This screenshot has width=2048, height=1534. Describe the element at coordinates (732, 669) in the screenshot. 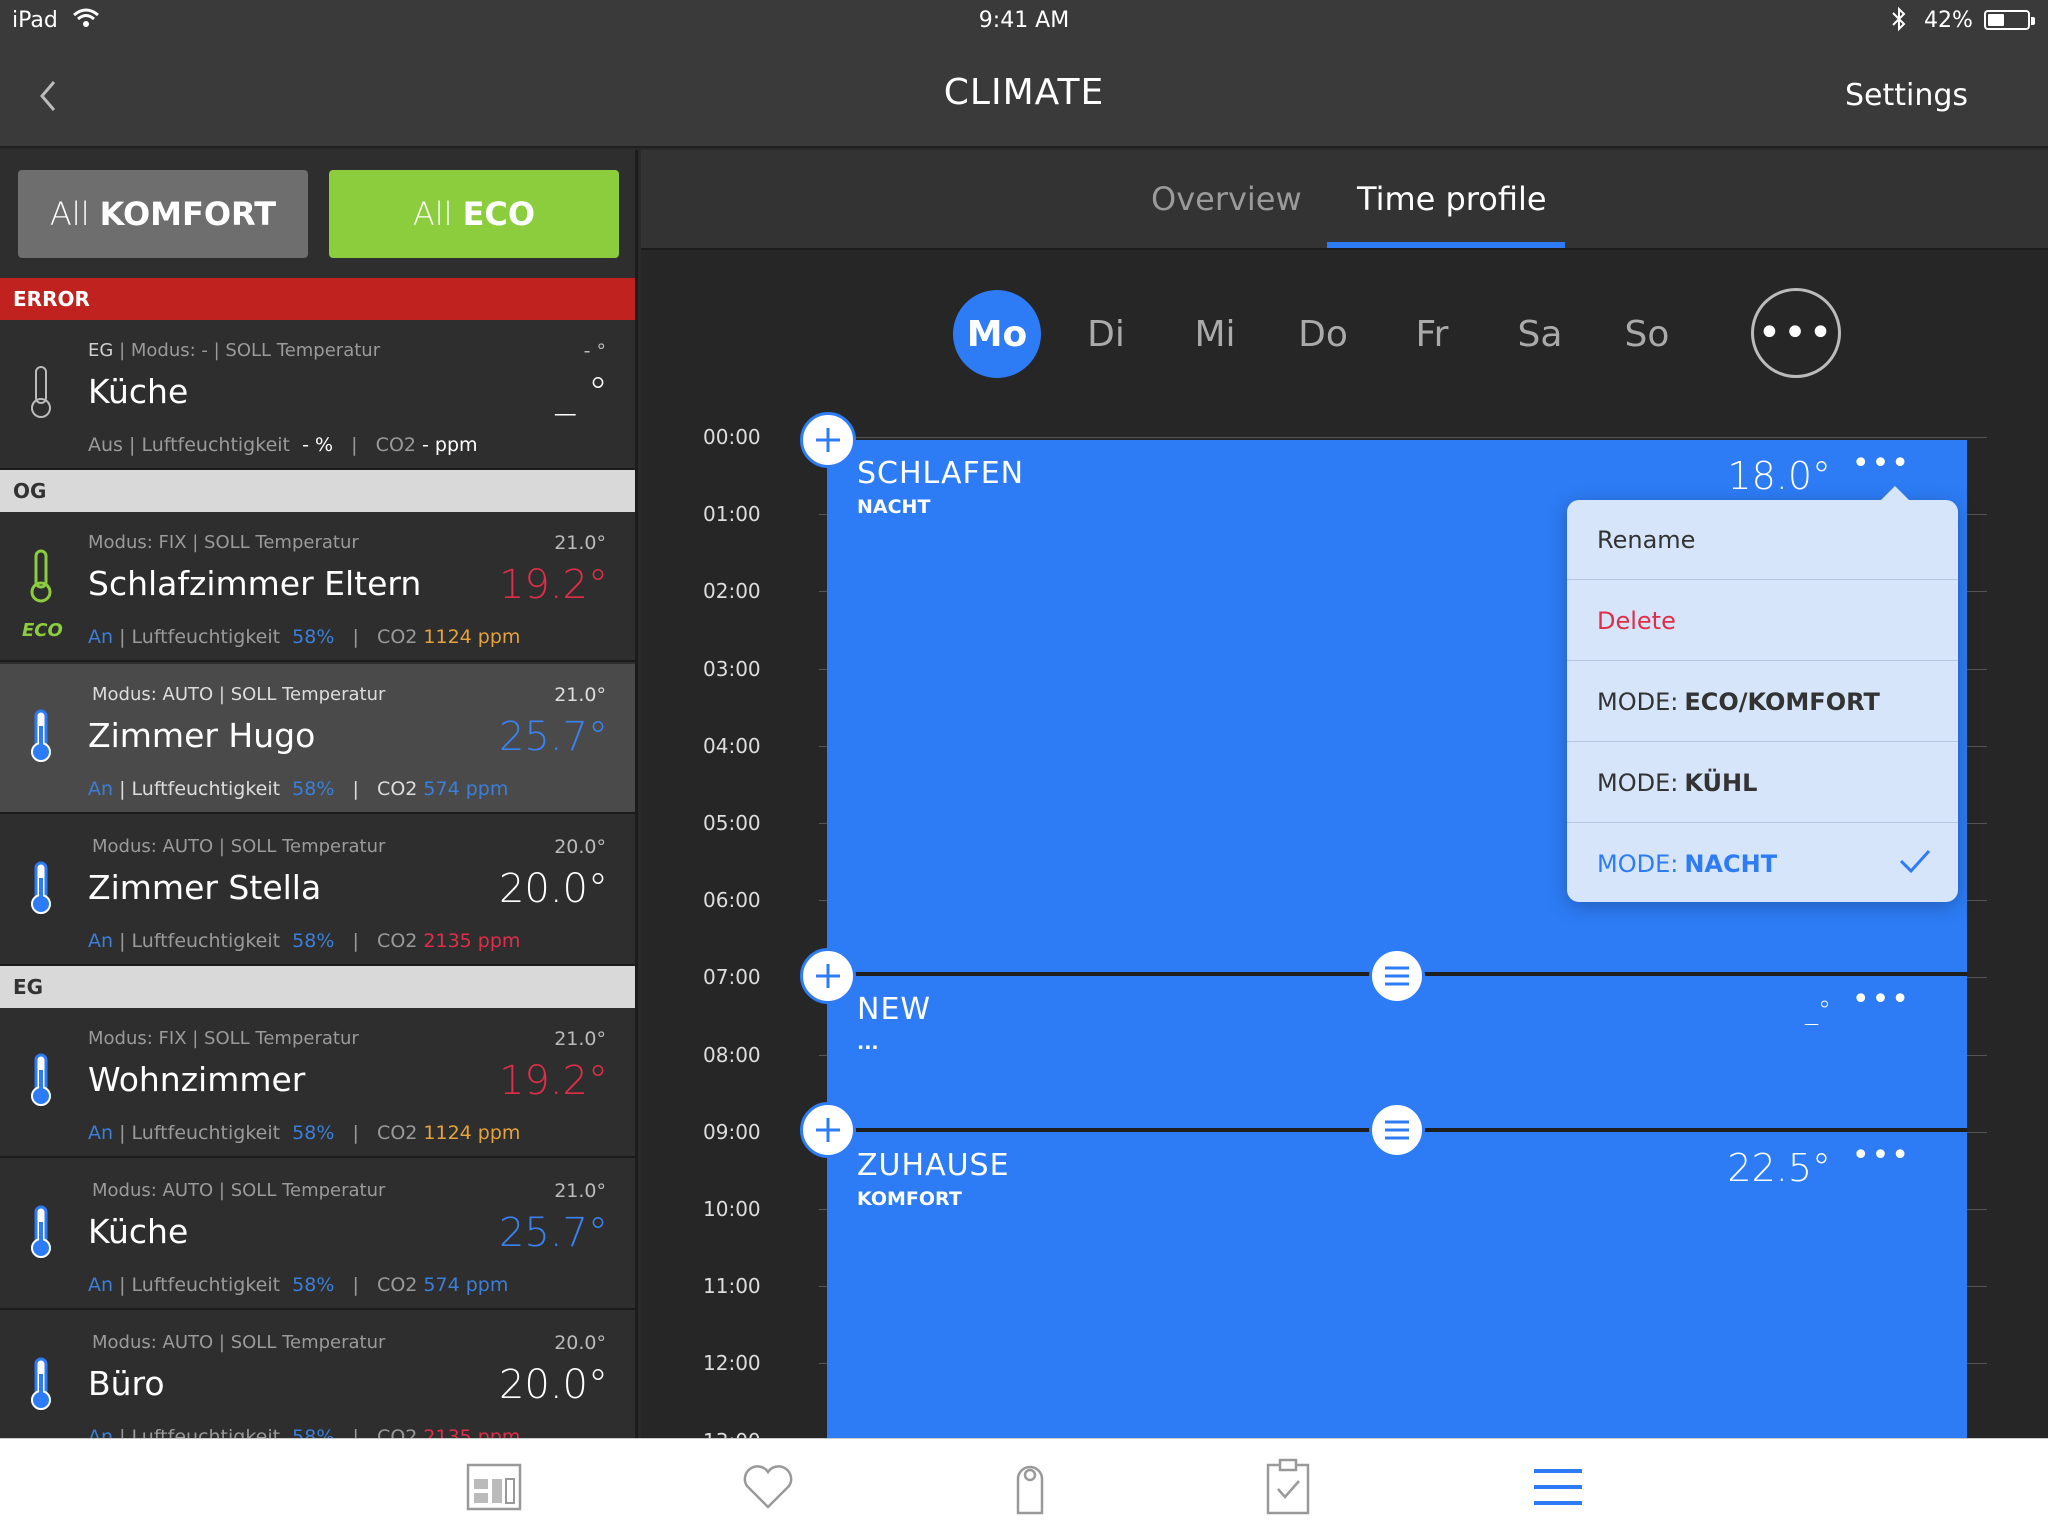

I see `hour-label: 03:00` at that location.